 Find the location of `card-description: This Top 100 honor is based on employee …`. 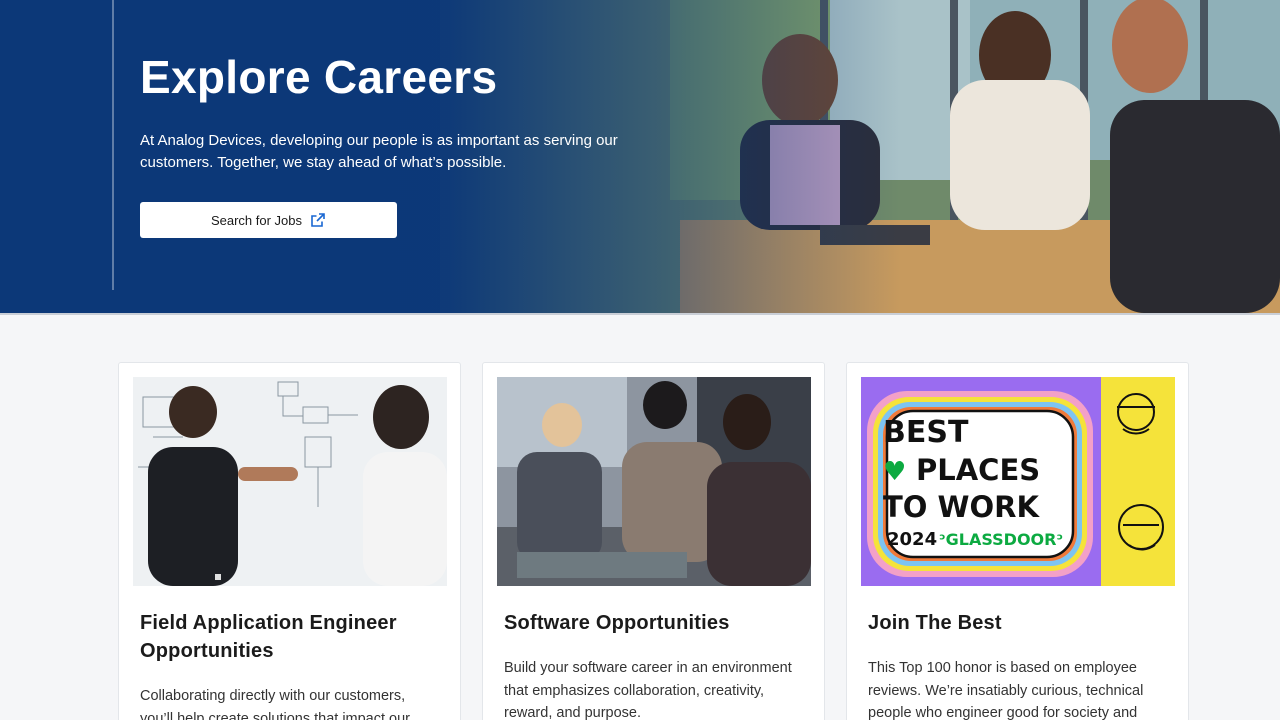

card-description: This Top 100 honor is based on employee … is located at coordinates (1006, 690).